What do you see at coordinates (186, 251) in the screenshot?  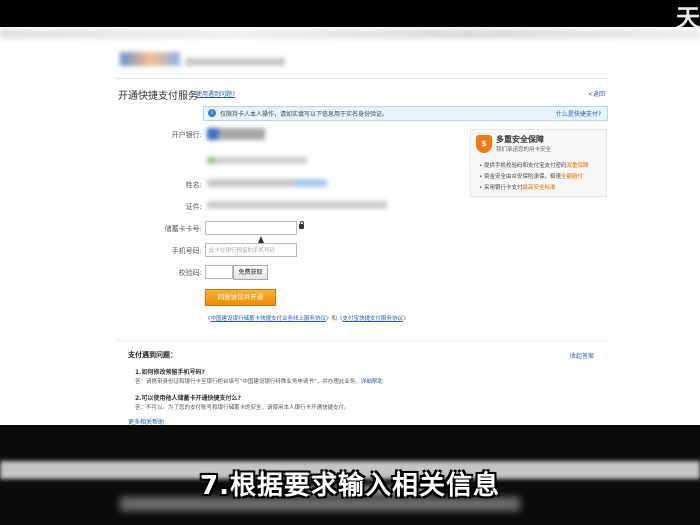 I see `phone-label: 手机号码:` at bounding box center [186, 251].